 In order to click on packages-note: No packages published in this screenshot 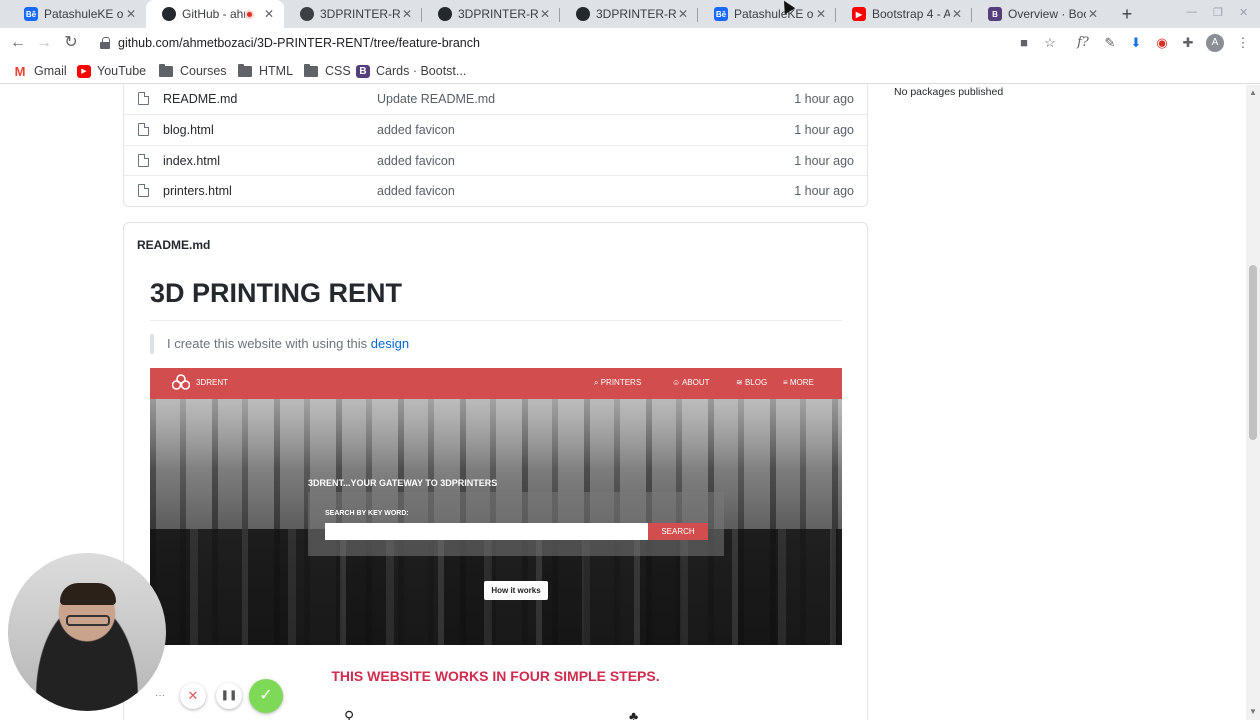, I will do `click(949, 92)`.